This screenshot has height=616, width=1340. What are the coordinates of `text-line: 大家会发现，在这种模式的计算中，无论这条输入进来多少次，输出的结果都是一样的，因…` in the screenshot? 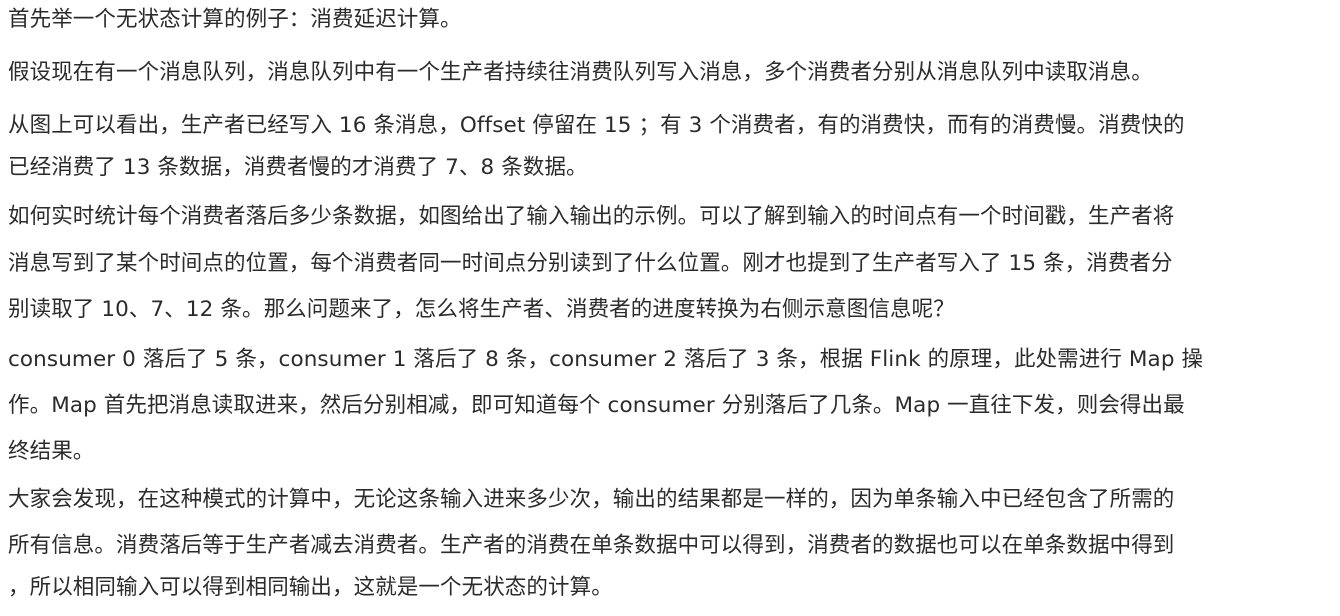 It's located at (591, 499).